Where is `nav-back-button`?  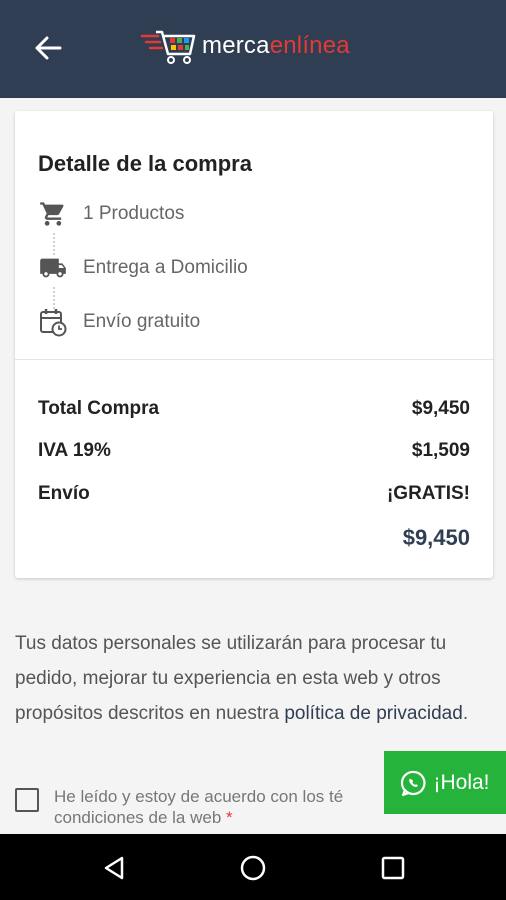 nav-back-button is located at coordinates (114, 868).